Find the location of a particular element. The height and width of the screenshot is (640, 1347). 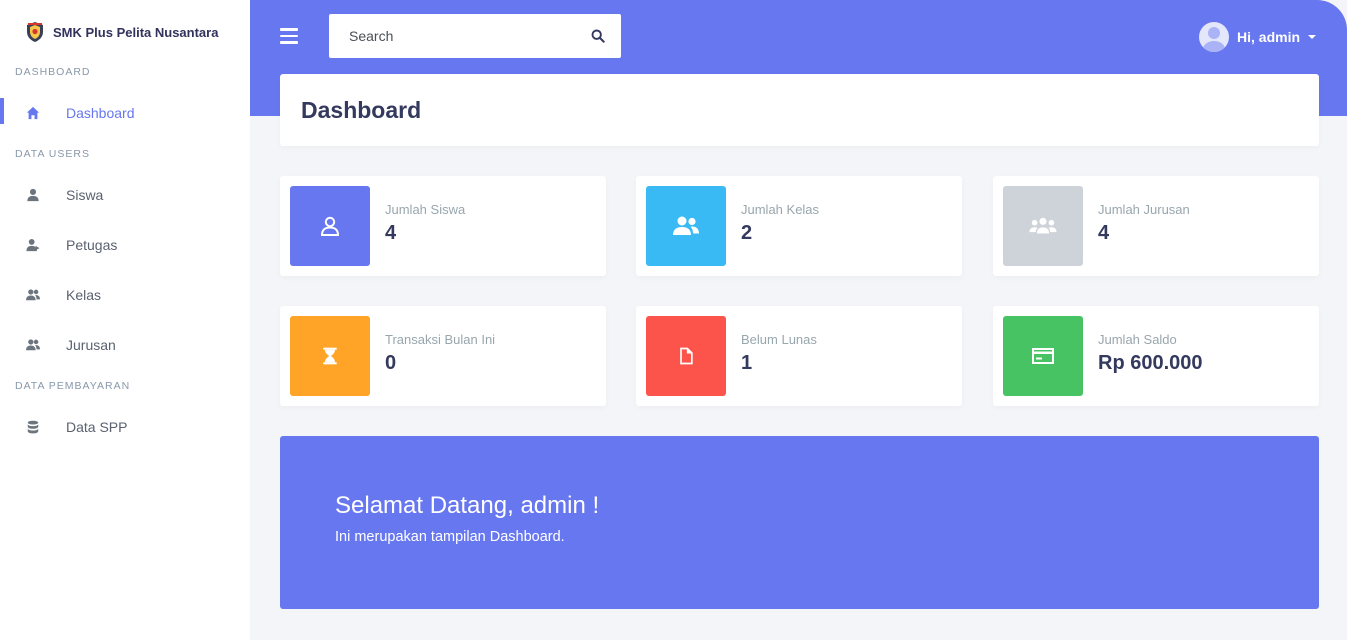

stat-label: Jumlah Siswa is located at coordinates (425, 209).